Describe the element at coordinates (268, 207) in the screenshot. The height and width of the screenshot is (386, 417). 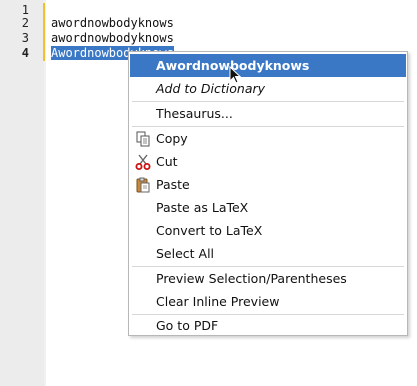
I see `menu-item-paste-as-latex: Paste as LaTeX` at that location.